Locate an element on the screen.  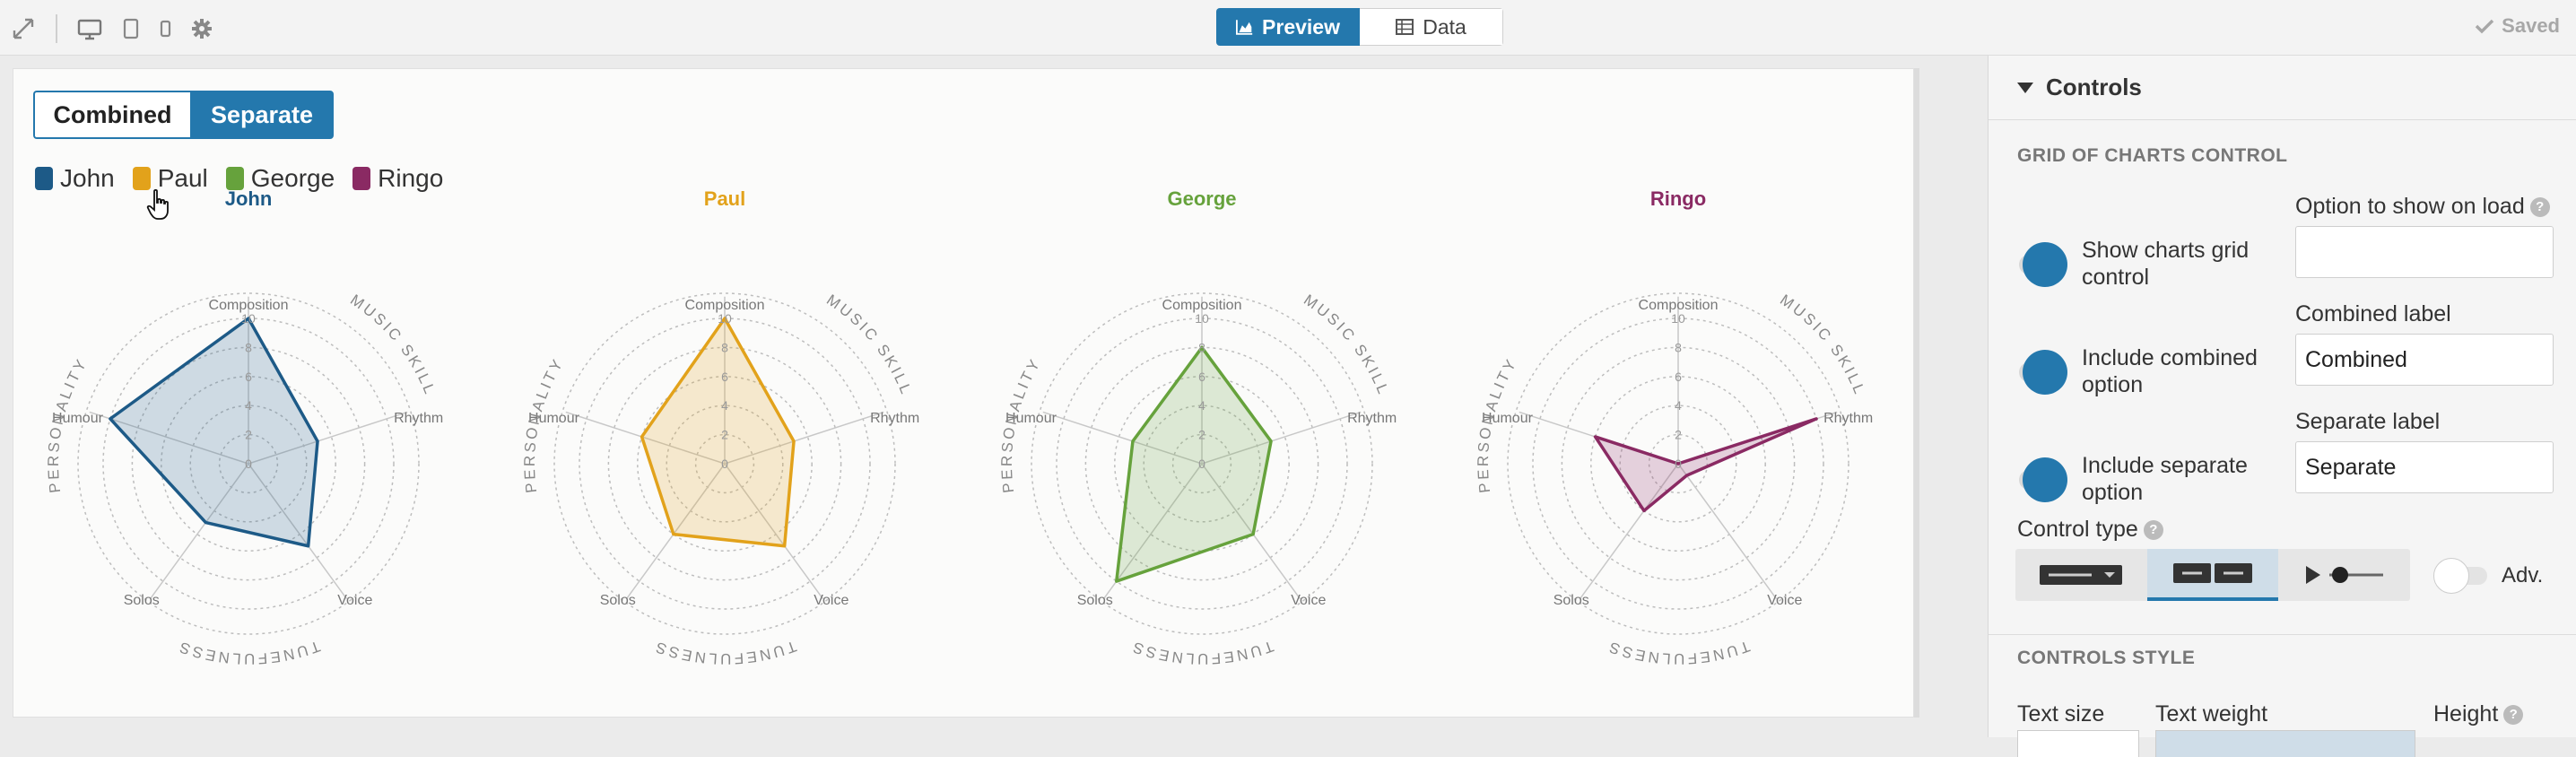
controls-title: Controls is located at coordinates (2094, 87).